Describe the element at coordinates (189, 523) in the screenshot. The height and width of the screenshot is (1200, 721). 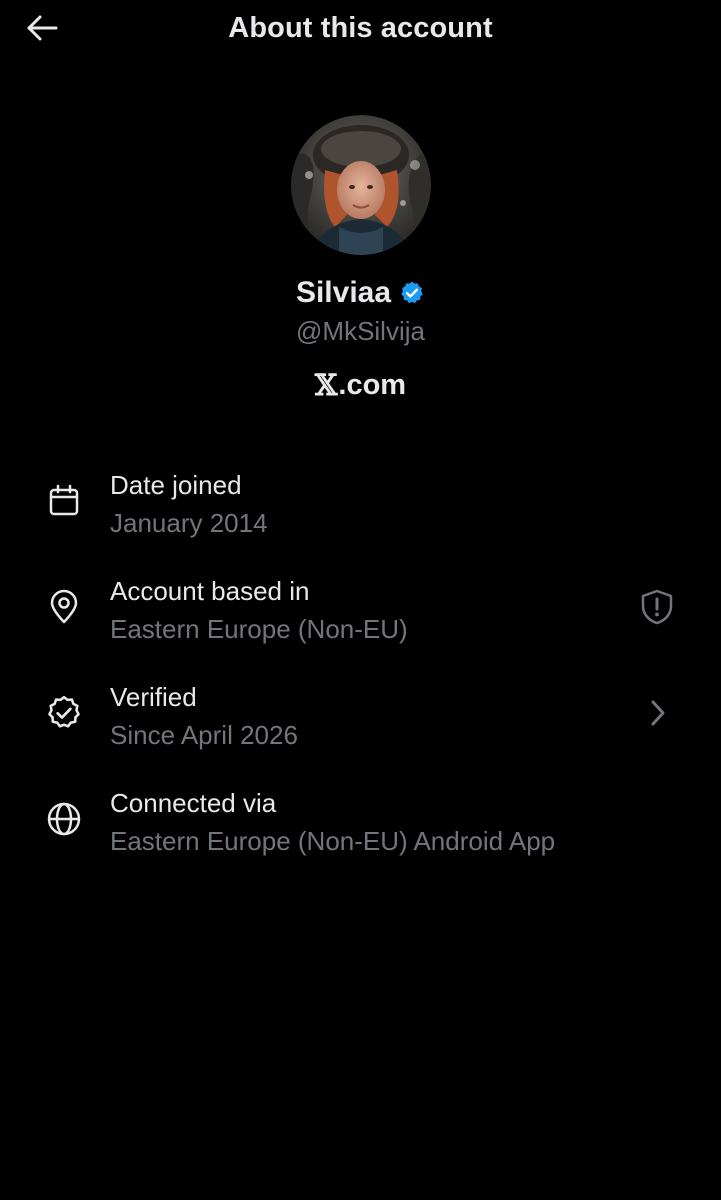
I see `detail-value: January 2014` at that location.